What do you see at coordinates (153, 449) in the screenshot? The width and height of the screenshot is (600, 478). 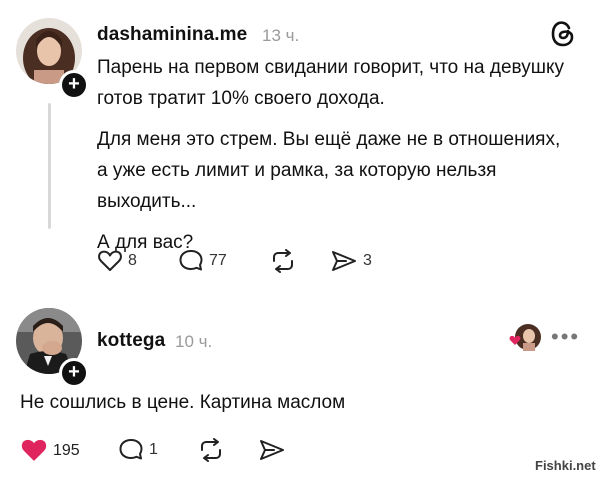 I see `reply-comment-count: 1` at bounding box center [153, 449].